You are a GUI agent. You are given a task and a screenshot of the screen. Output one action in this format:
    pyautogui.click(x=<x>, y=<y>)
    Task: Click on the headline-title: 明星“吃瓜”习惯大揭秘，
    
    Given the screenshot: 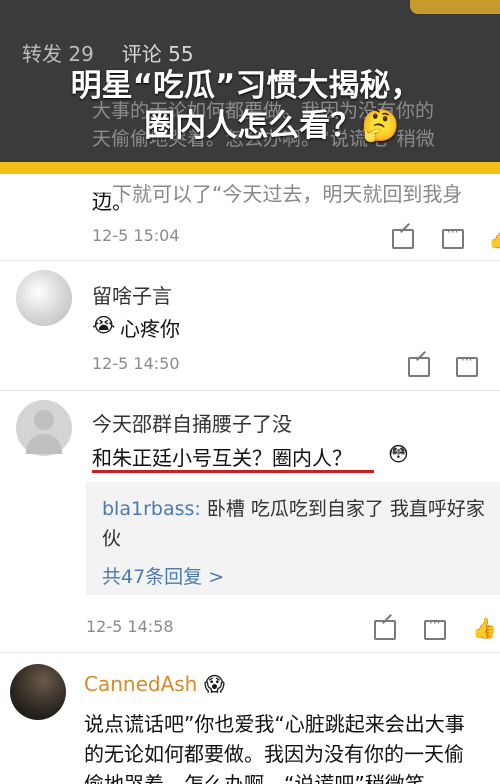 What is the action you would take?
    pyautogui.click(x=246, y=86)
    